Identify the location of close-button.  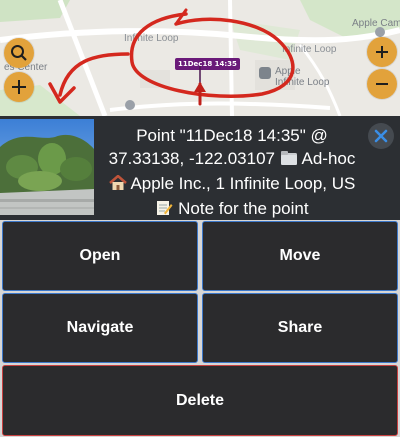
(381, 136).